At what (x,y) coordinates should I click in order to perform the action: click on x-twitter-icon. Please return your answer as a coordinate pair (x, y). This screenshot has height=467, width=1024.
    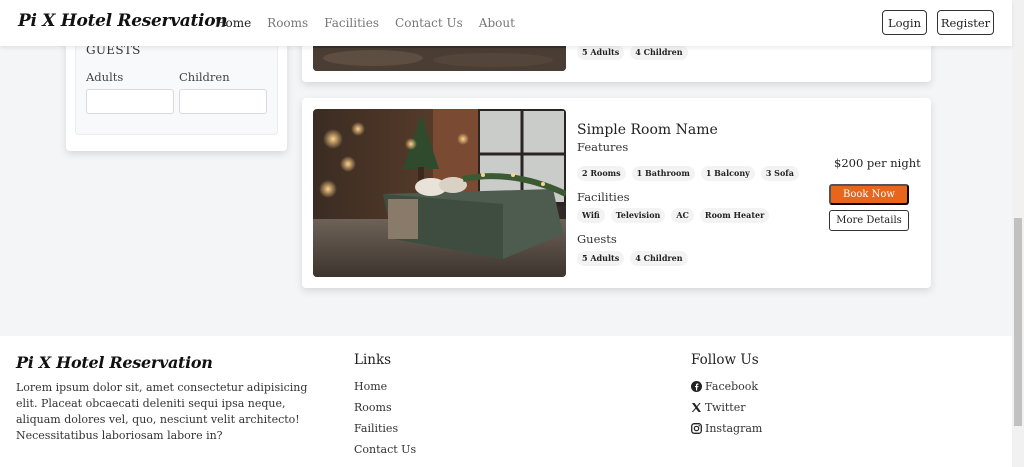
    Looking at the image, I should click on (696, 407).